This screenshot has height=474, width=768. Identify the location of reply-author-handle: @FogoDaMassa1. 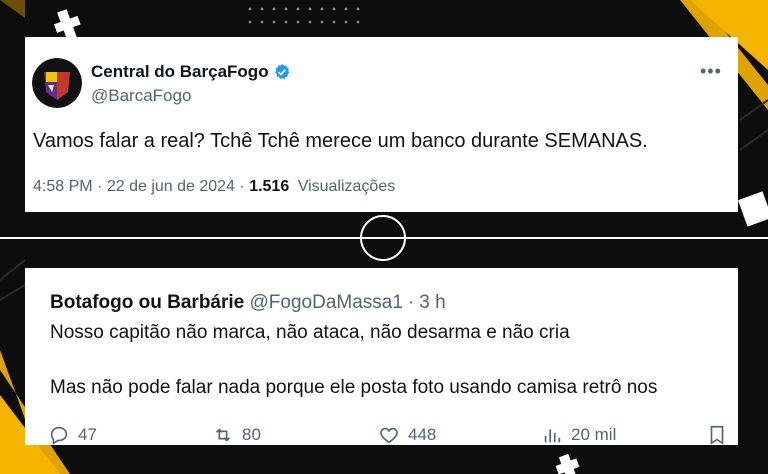
(326, 302).